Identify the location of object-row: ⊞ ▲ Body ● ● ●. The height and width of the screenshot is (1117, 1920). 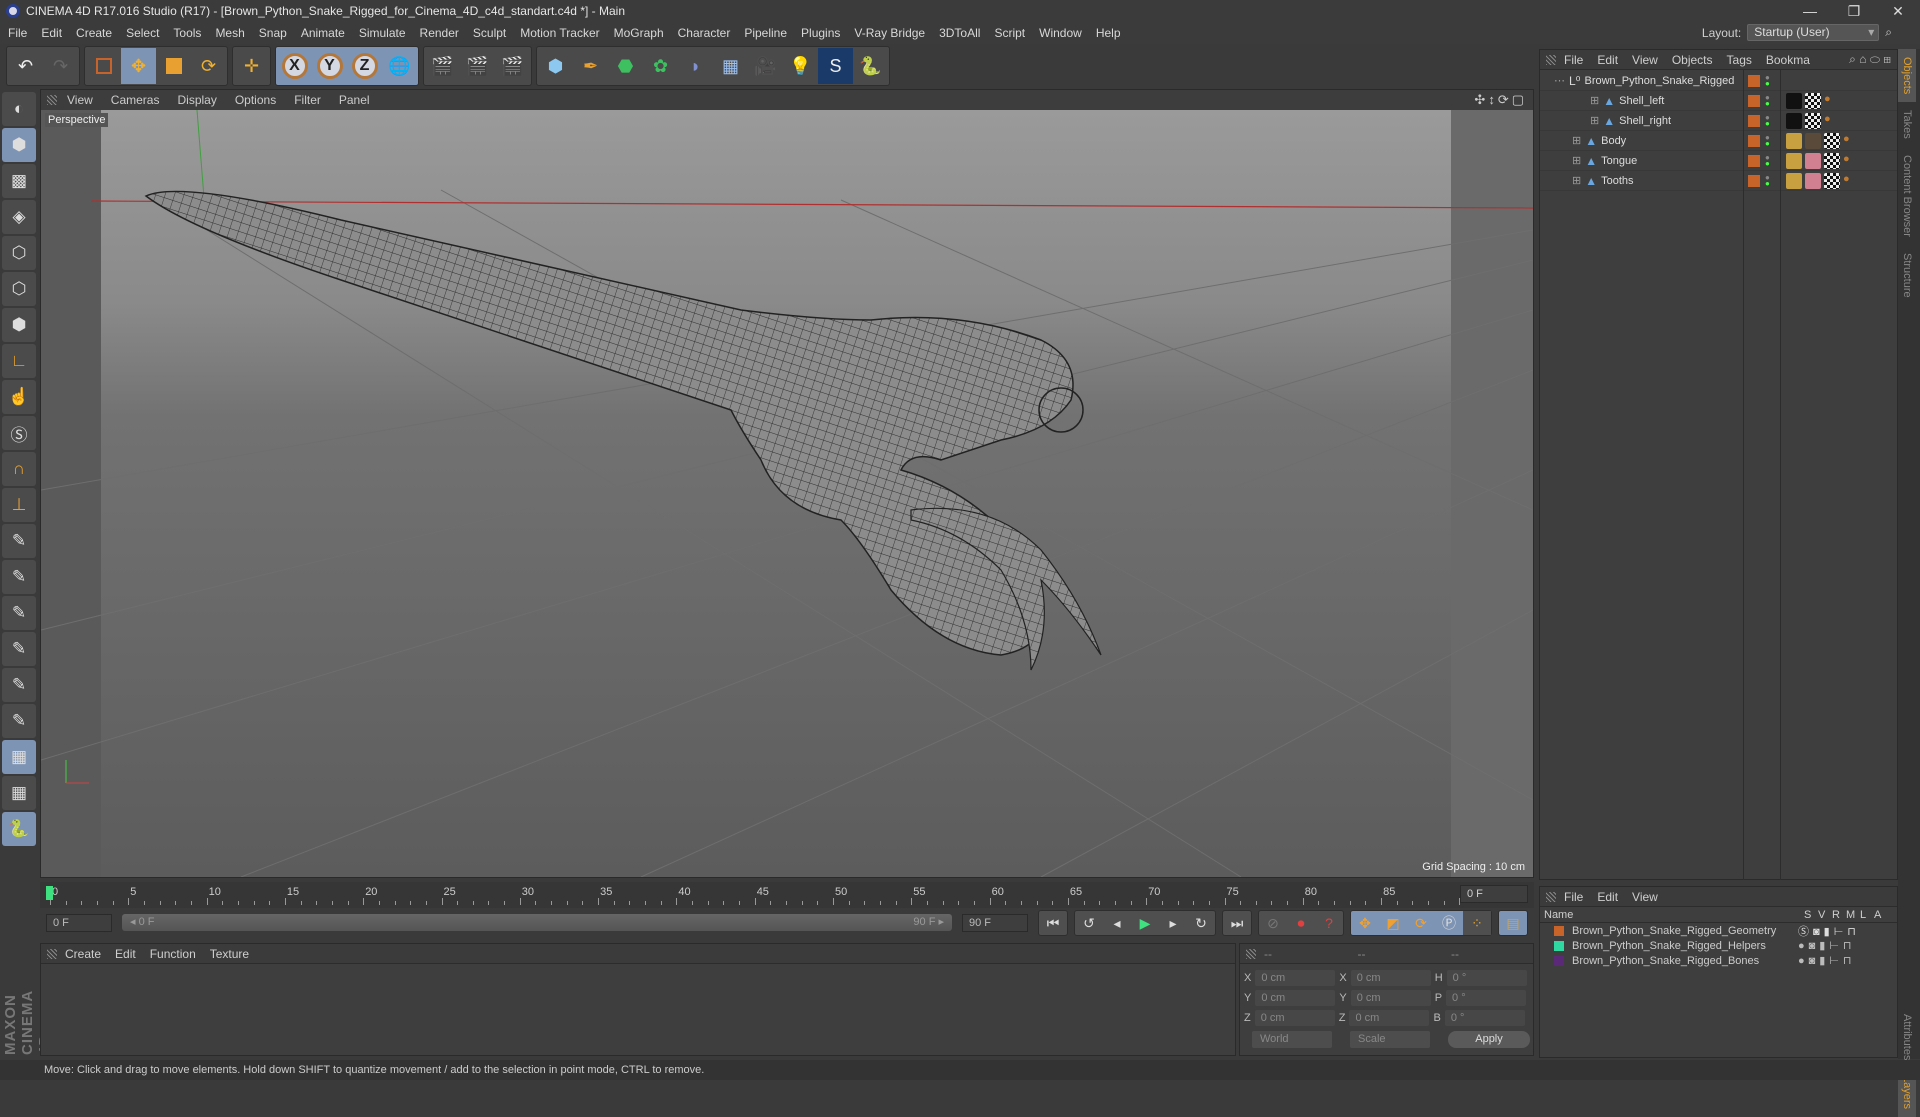
(1718, 141).